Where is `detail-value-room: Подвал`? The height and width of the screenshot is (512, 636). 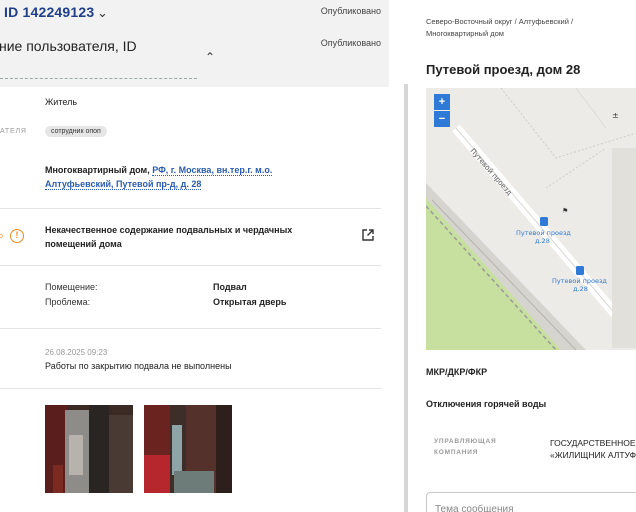 detail-value-room: Подвал is located at coordinates (230, 287).